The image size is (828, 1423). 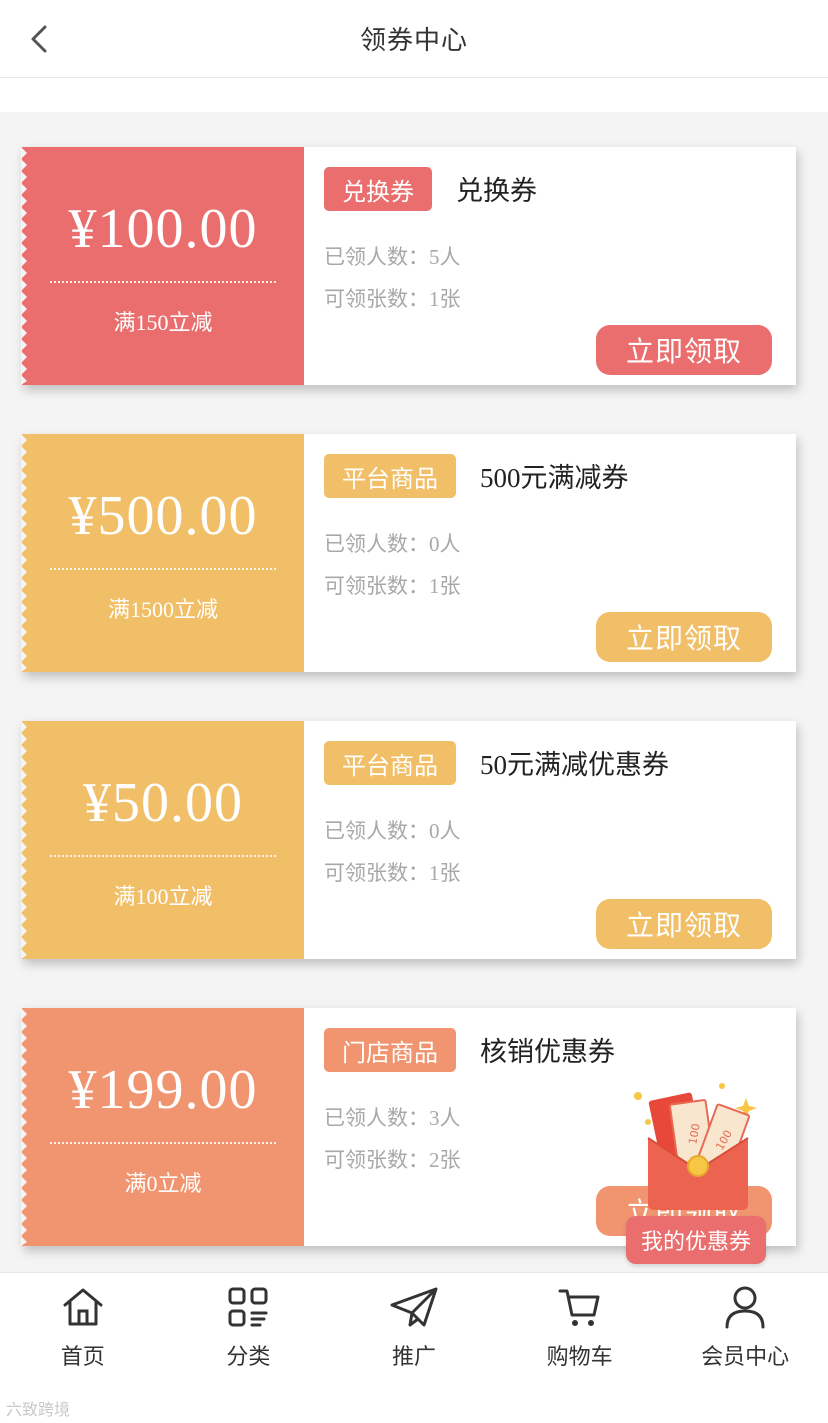 I want to click on tab-promote: 推广, so click(x=414, y=1331).